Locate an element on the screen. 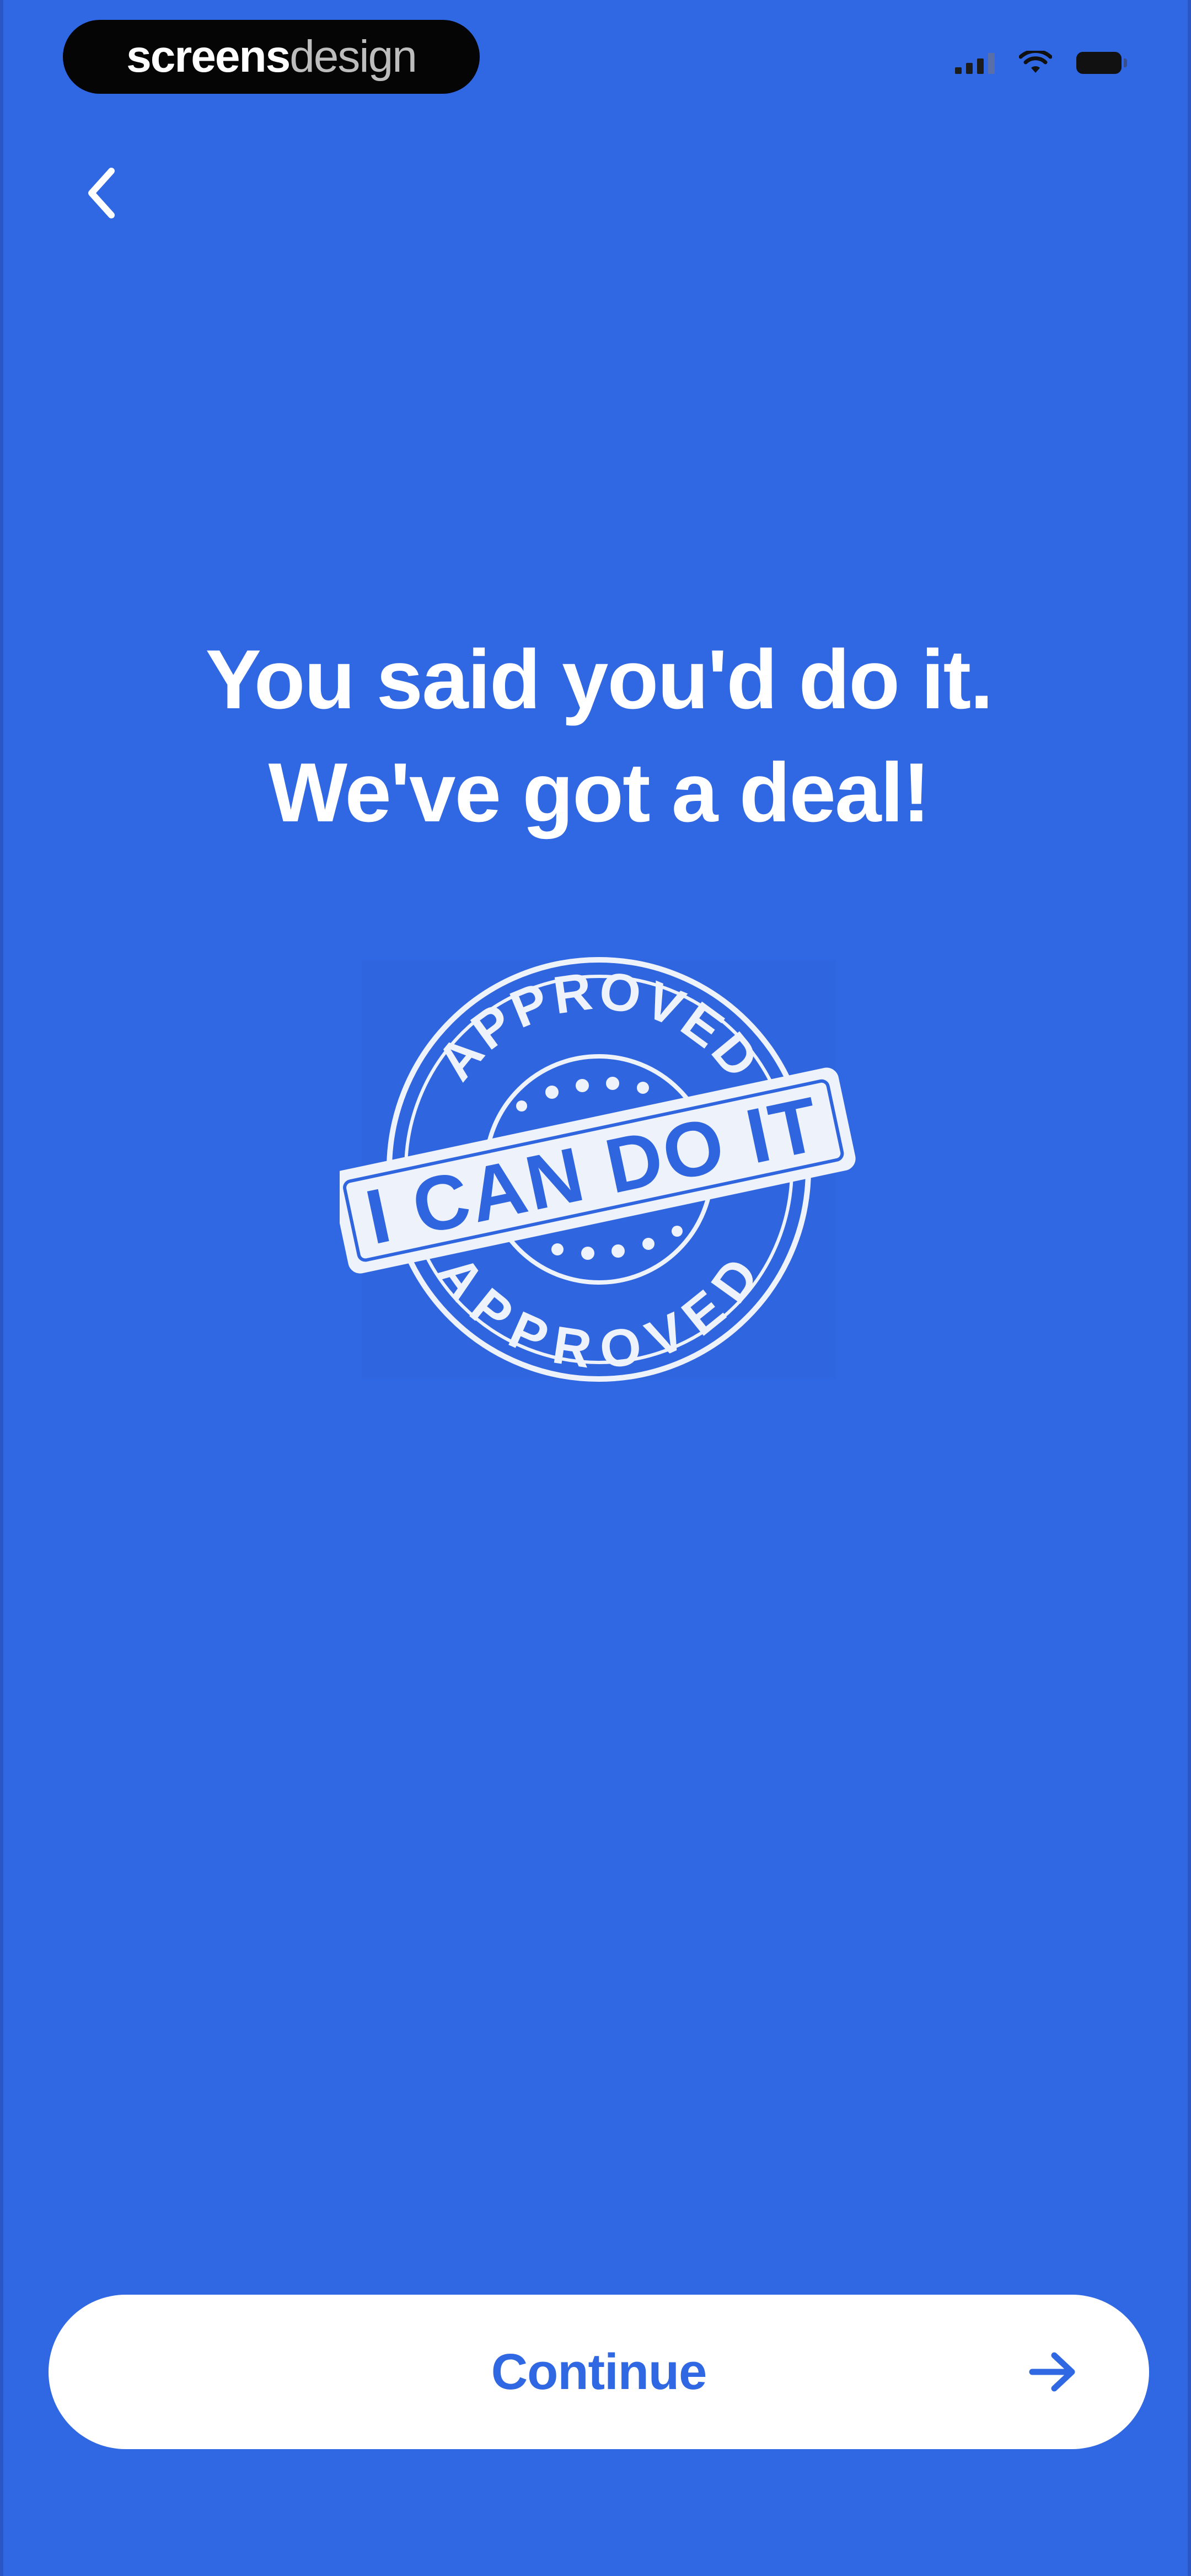  page-title: You said you'd do it. We've got a deal! is located at coordinates (599, 736).